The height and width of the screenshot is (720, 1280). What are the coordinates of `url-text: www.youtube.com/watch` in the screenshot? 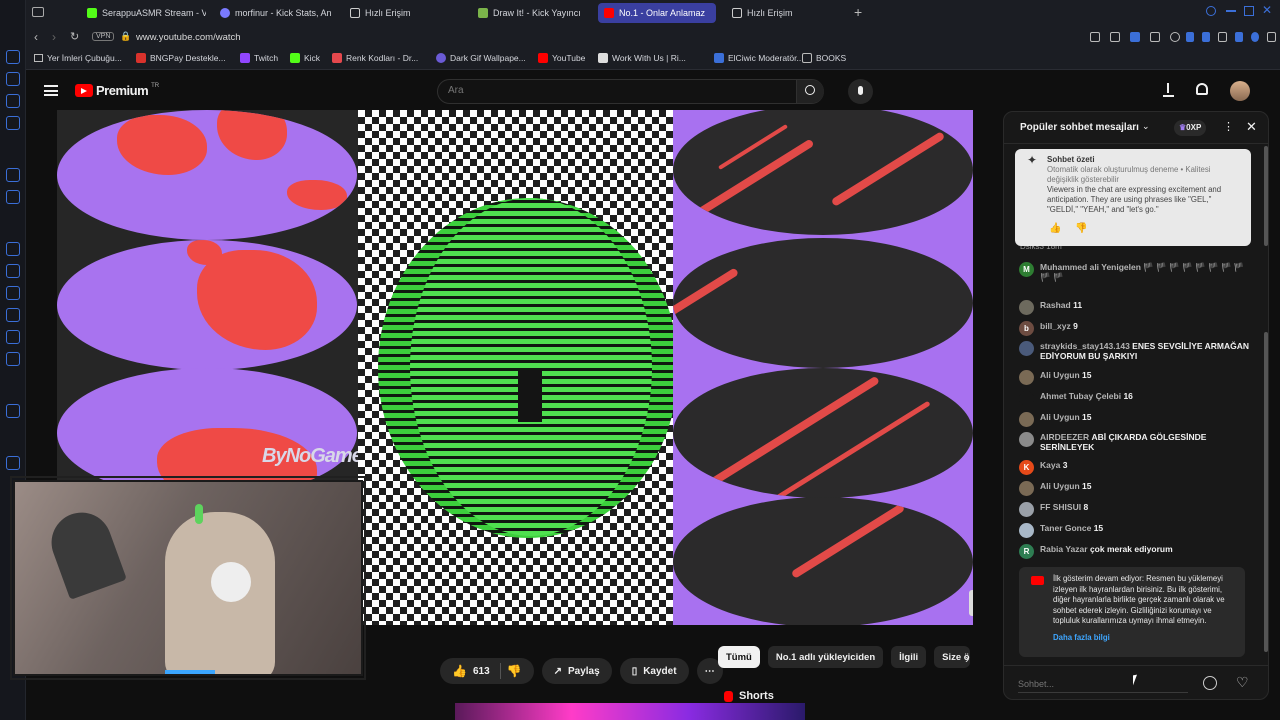 It's located at (188, 37).